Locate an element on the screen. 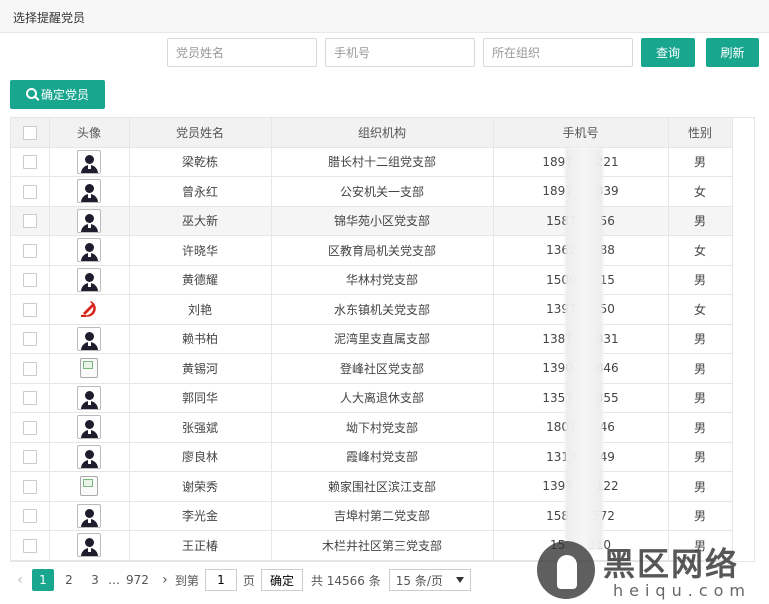  member-name: 许晓华 is located at coordinates (200, 250).